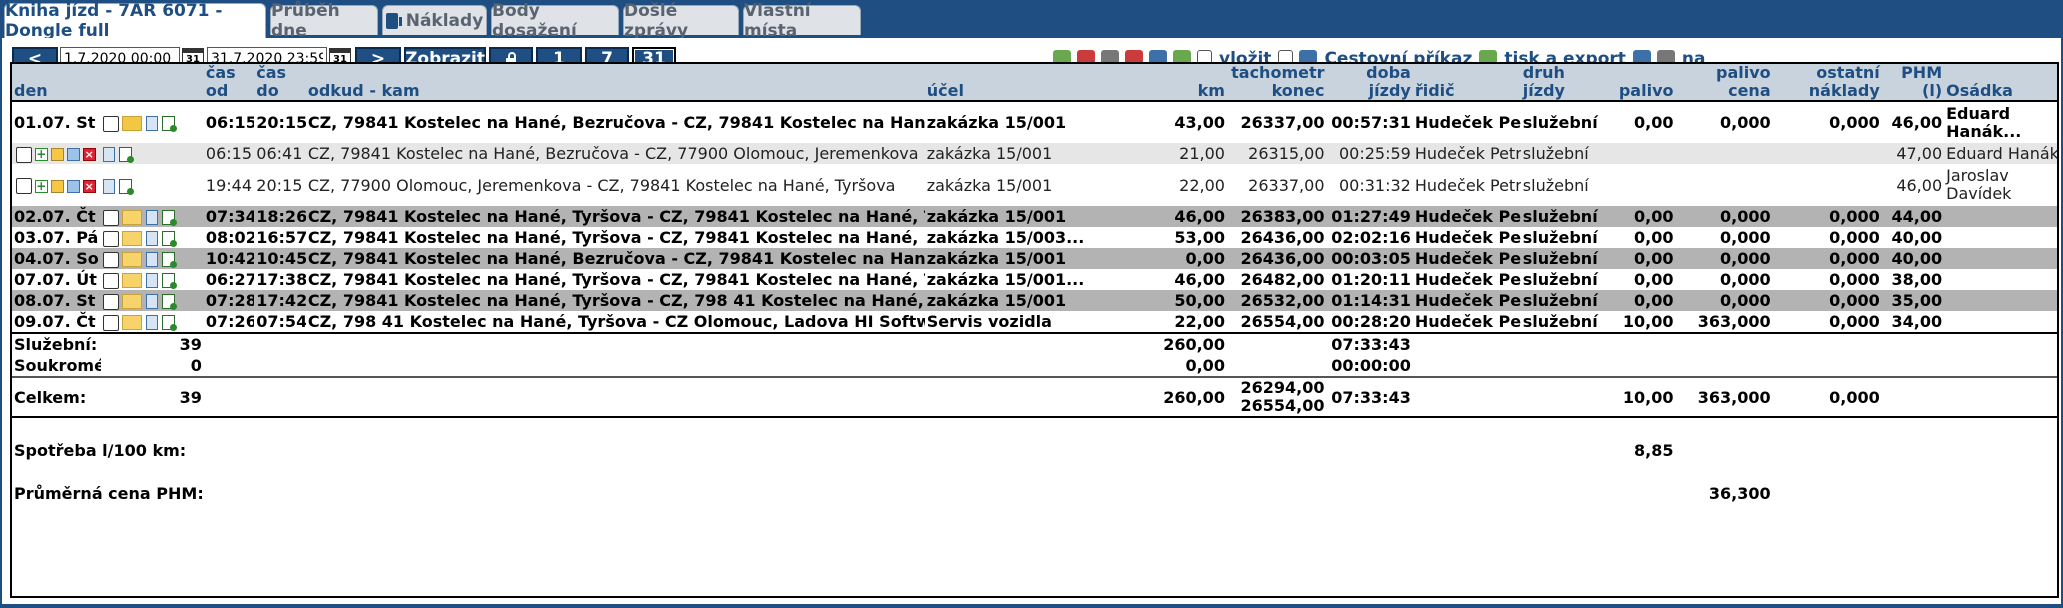  What do you see at coordinates (1369, 300) in the screenshot?
I see `cell-doba: 01:14:31` at bounding box center [1369, 300].